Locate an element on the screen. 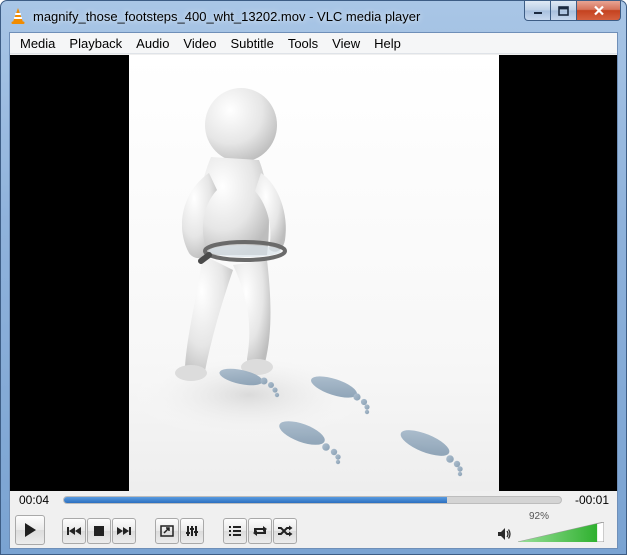 This screenshot has height=555, width=627. loop-icon is located at coordinates (260, 531).